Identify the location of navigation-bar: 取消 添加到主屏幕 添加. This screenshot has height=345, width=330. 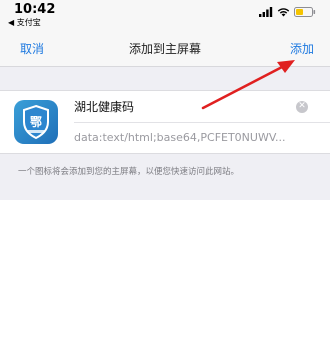
(165, 48).